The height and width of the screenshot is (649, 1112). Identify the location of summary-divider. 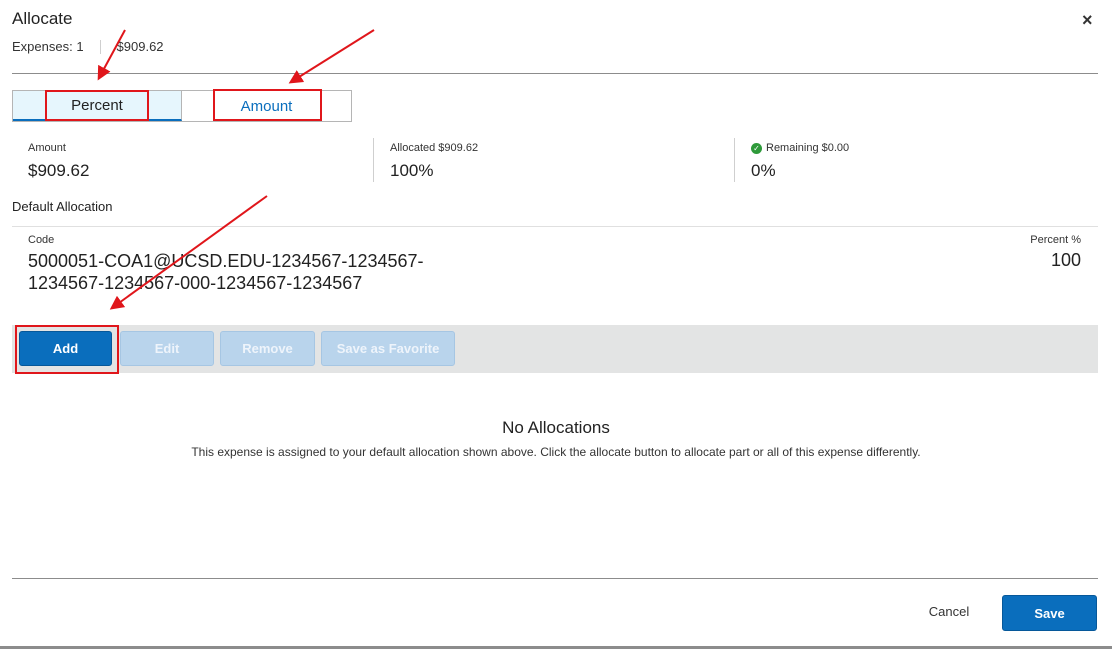
(100, 46).